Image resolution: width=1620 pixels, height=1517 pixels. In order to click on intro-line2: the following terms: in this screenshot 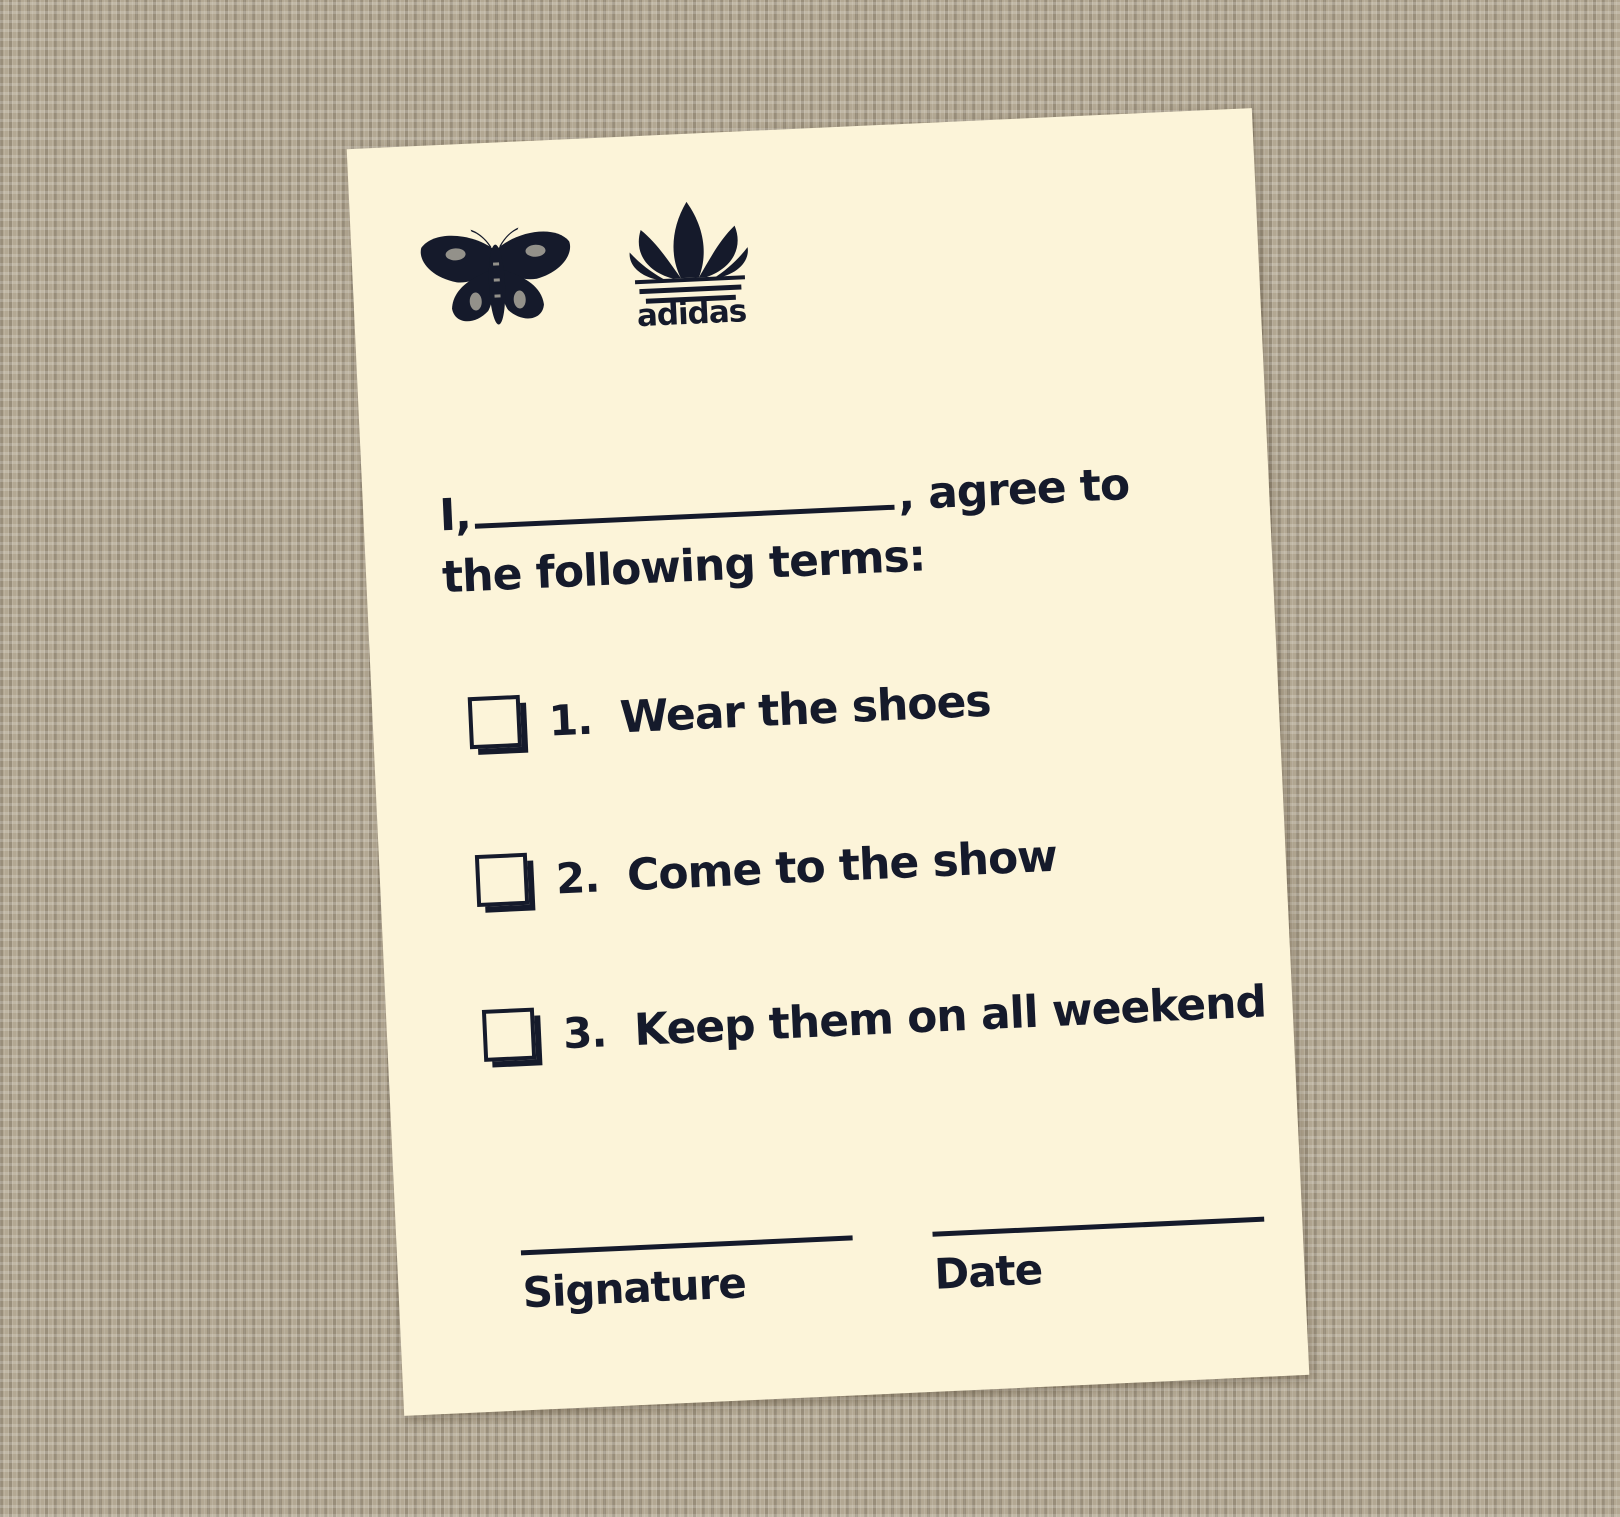, I will do `click(684, 567)`.